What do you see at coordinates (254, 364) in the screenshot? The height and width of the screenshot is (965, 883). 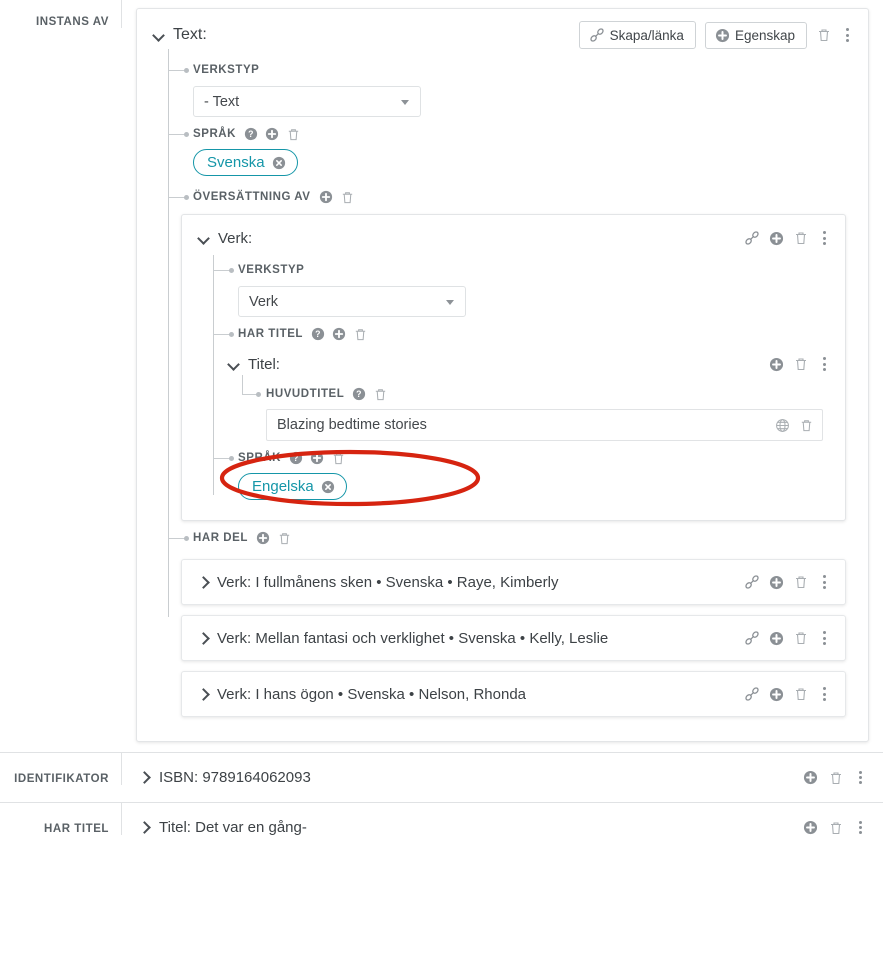 I see `titel-group-title: Titel:` at bounding box center [254, 364].